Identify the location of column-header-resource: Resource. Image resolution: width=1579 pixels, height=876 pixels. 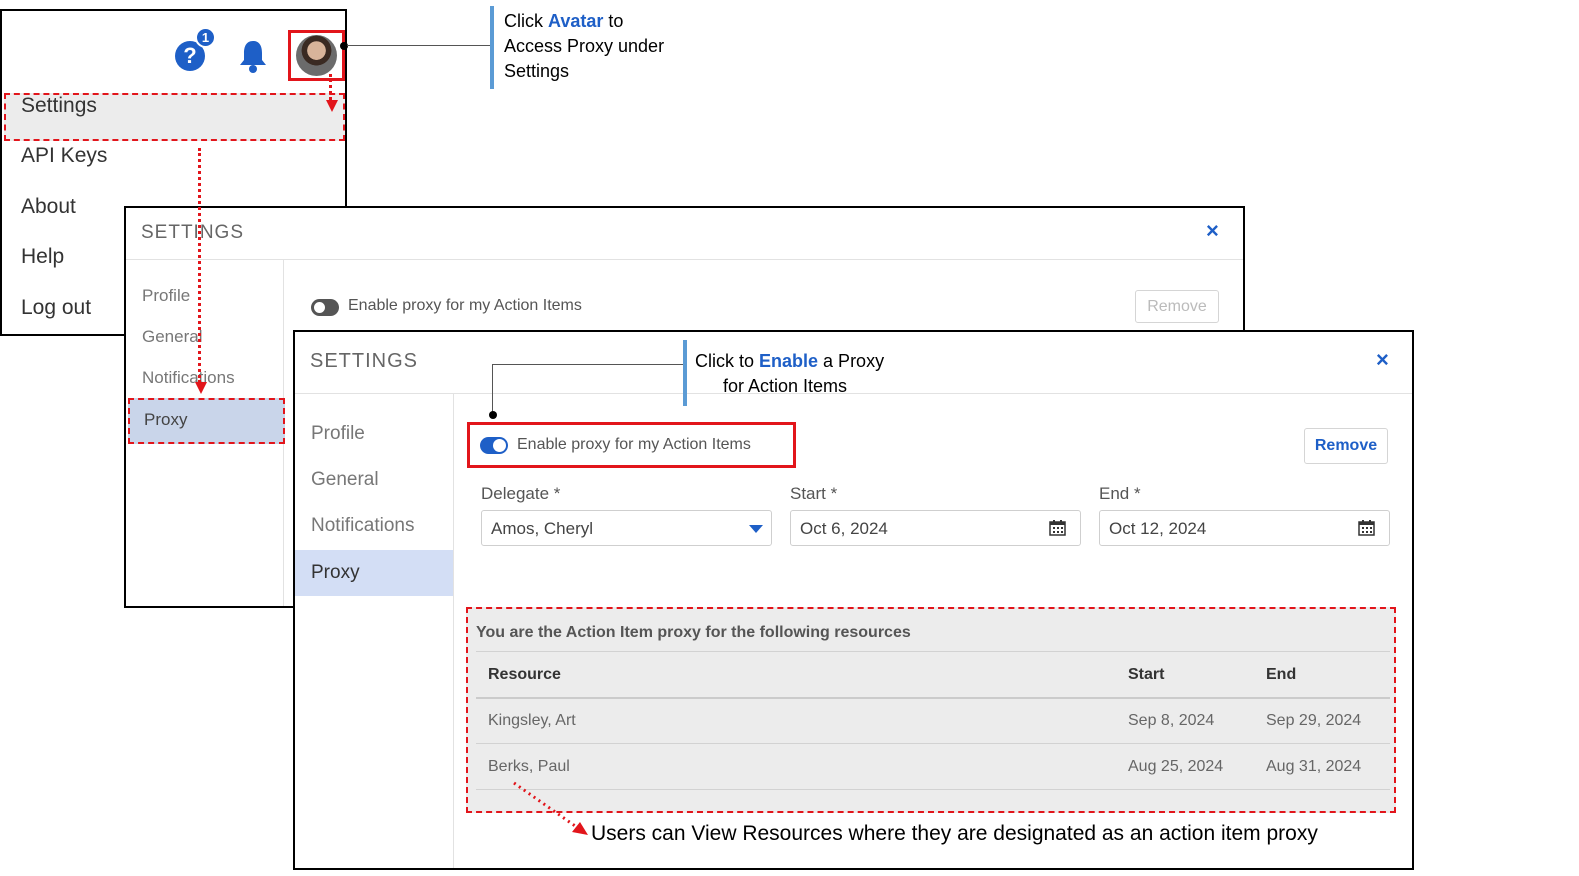
(524, 674).